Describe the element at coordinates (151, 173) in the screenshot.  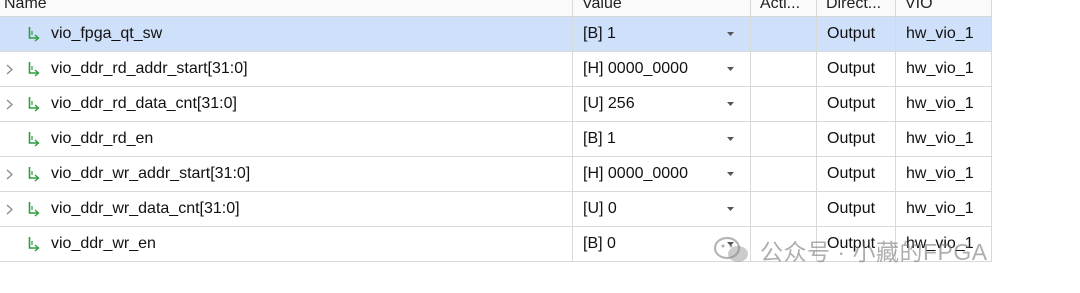
I see `probe-name: vio_ddr_wr_addr_start[31:0]` at that location.